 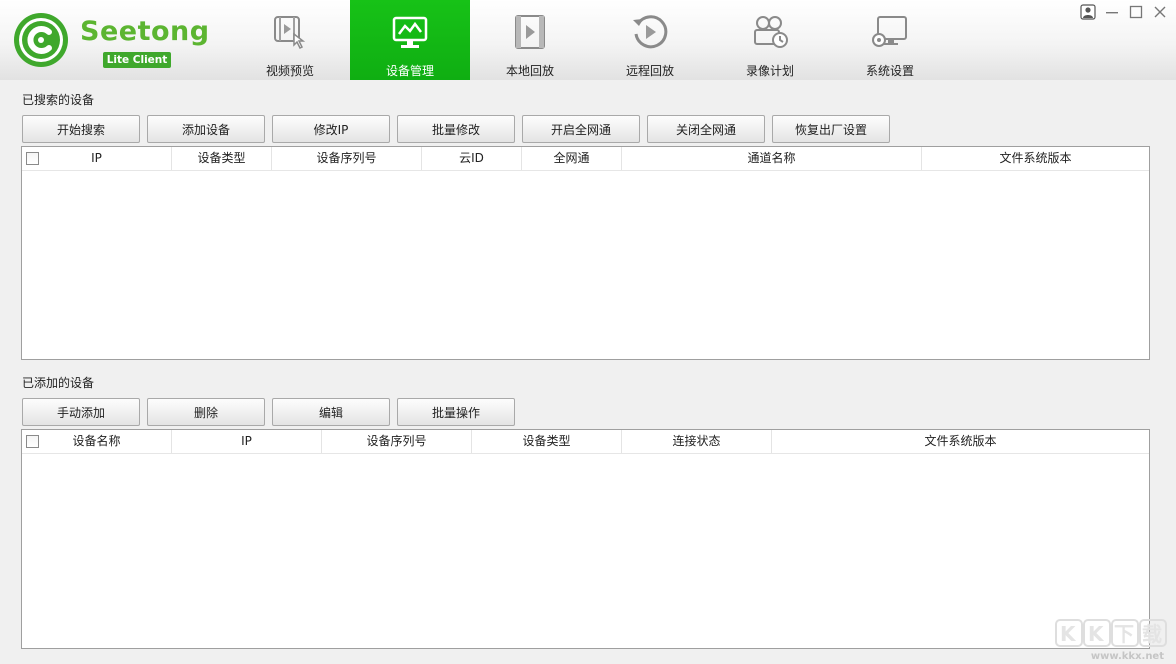 I want to click on edit-button: 编辑, so click(x=331, y=412).